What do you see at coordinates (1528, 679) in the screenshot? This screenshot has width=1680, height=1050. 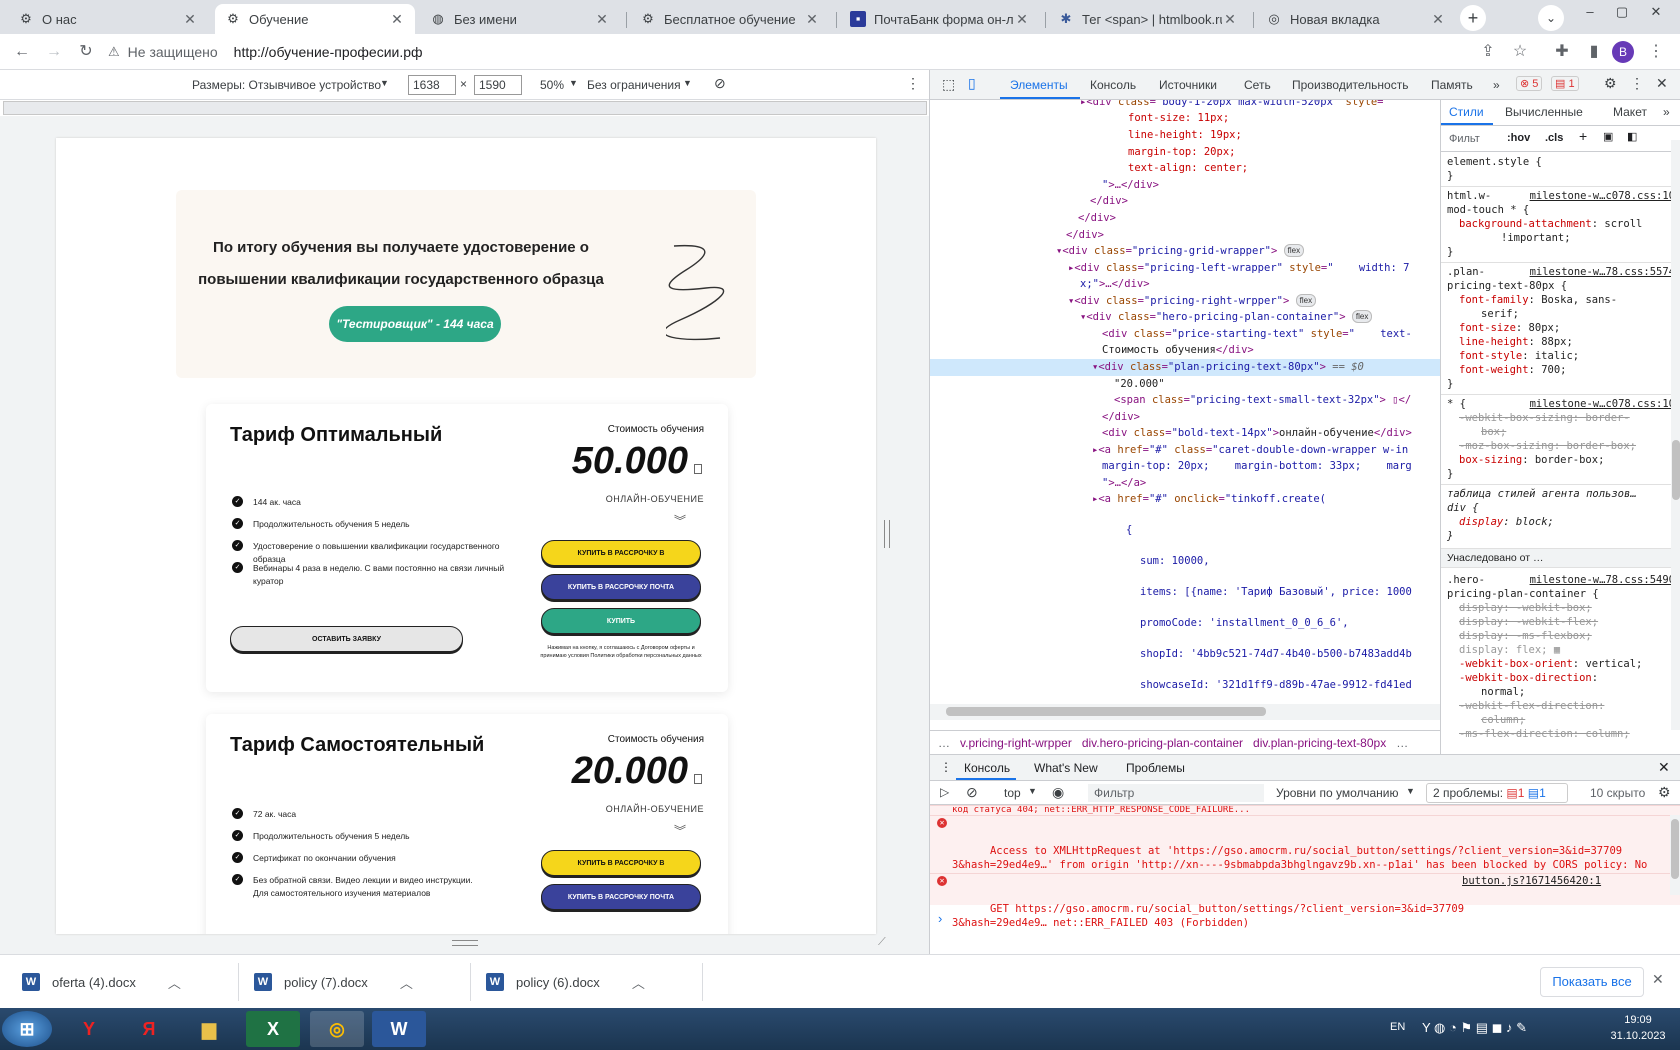 I see `style-property: -webkit-box-direction:` at bounding box center [1528, 679].